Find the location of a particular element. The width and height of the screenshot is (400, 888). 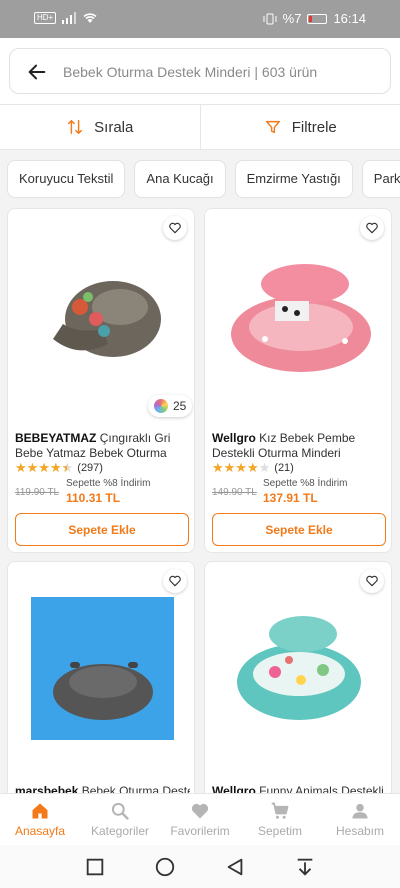

system-nav-bar is located at coordinates (200, 866).